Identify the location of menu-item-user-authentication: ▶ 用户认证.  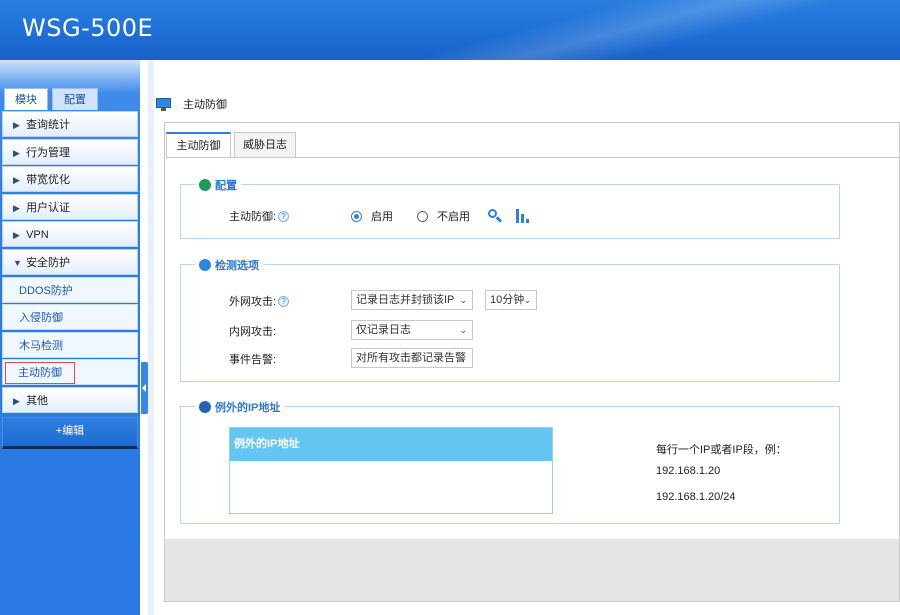
(70, 206).